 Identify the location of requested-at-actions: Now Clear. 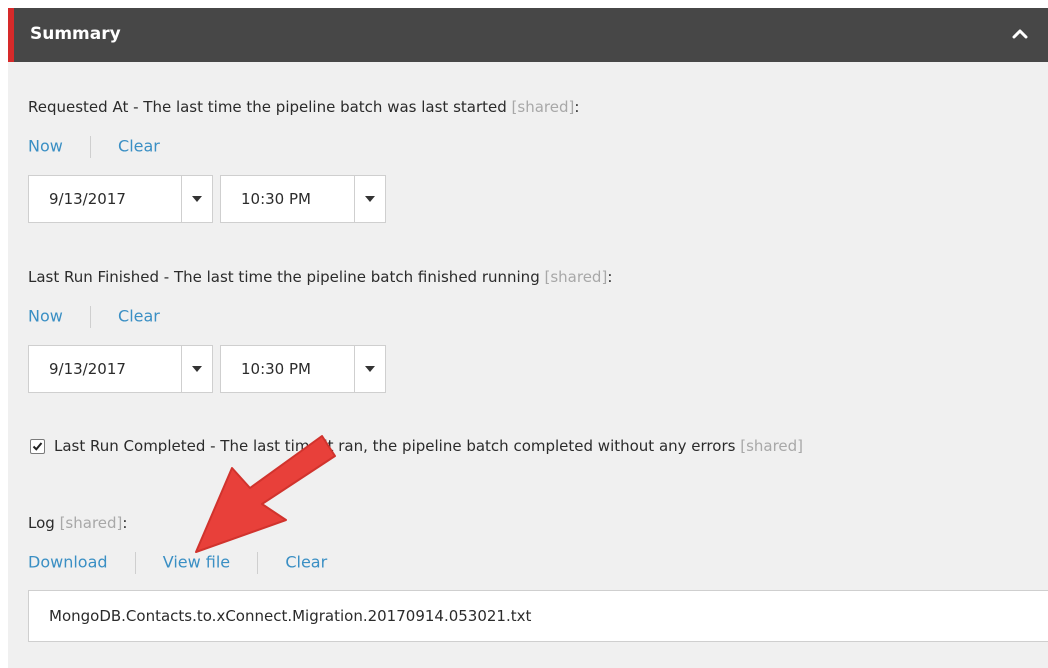
(94, 147).